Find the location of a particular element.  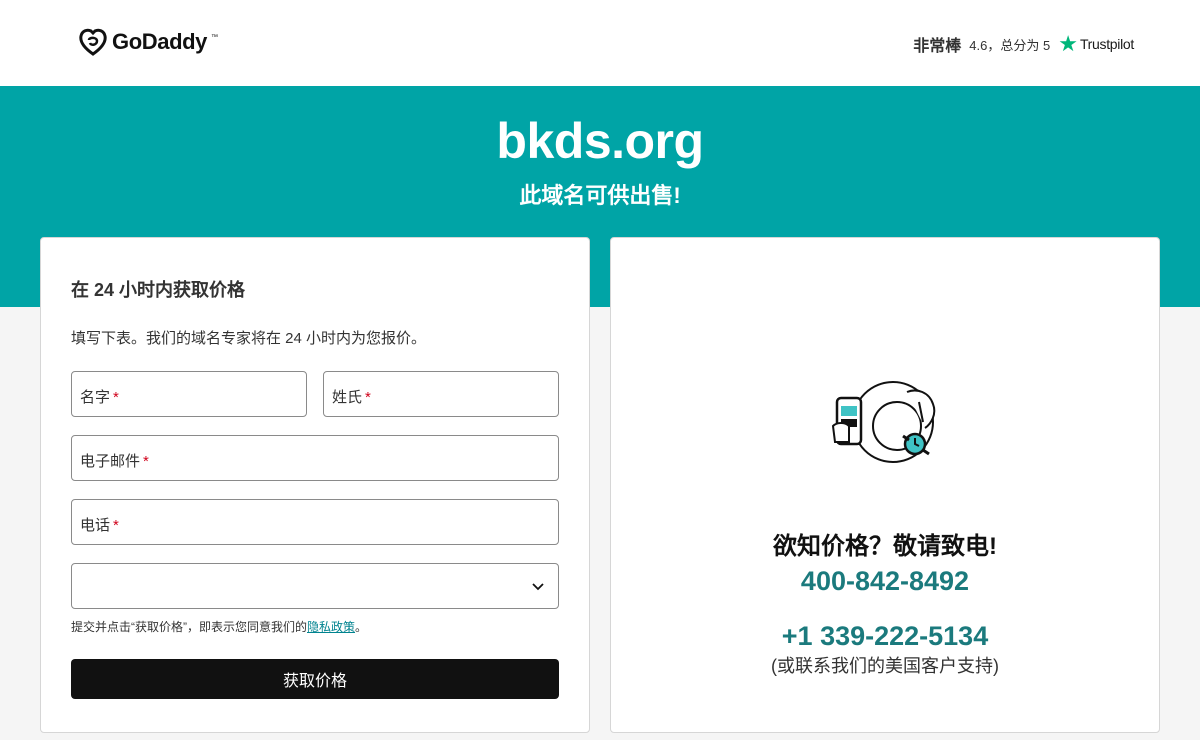

phone-field: 电话 * is located at coordinates (315, 522).